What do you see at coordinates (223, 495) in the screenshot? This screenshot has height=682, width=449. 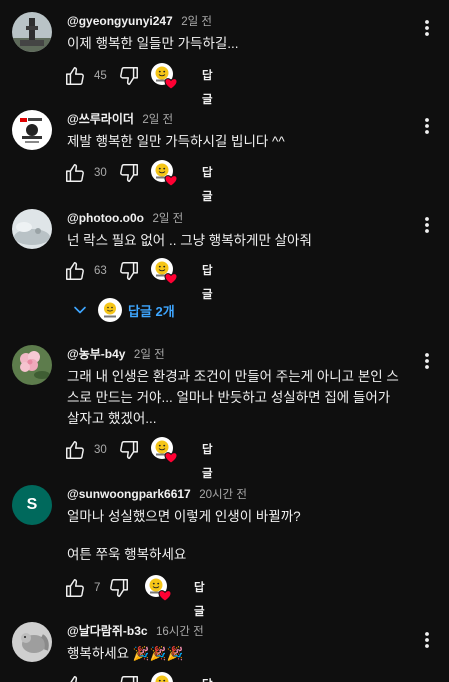 I see `comment-time: 20시간 전` at bounding box center [223, 495].